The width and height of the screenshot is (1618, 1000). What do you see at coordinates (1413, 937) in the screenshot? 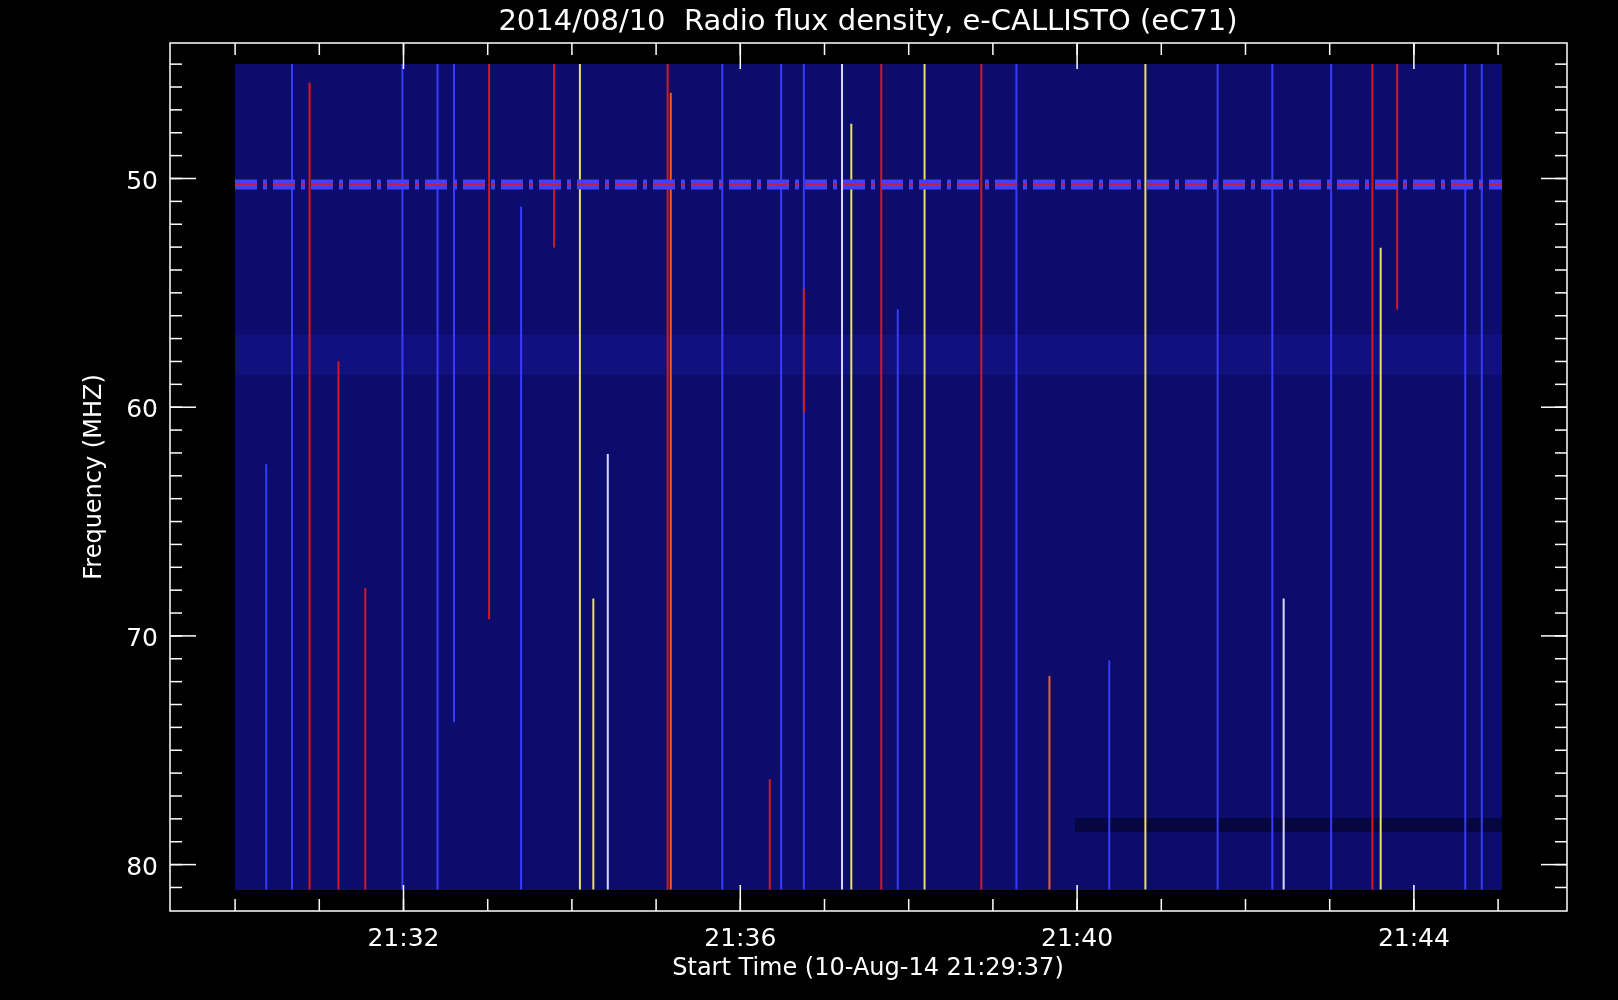
I see `tick-label: 21:44` at bounding box center [1413, 937].